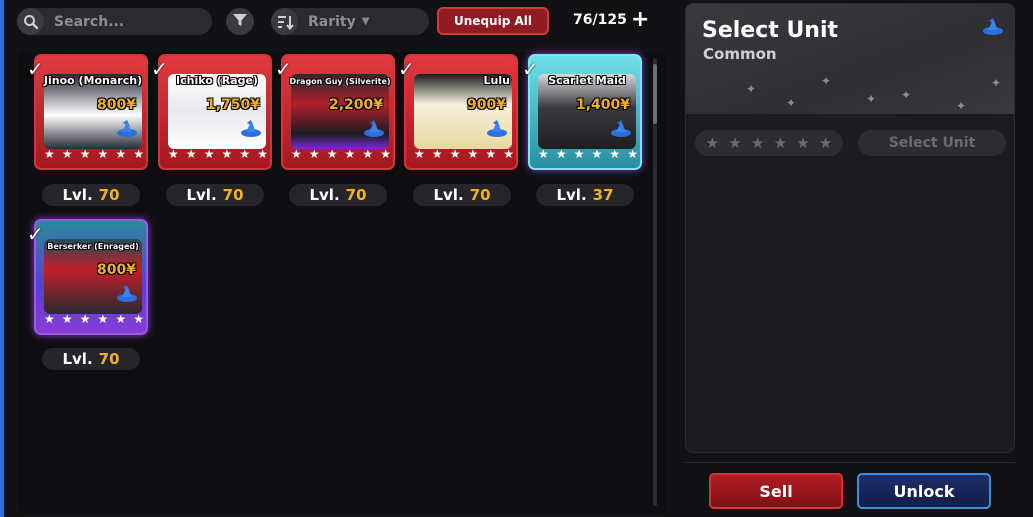 This screenshot has height=517, width=1033. I want to click on unit-name: Lulu, so click(496, 80).